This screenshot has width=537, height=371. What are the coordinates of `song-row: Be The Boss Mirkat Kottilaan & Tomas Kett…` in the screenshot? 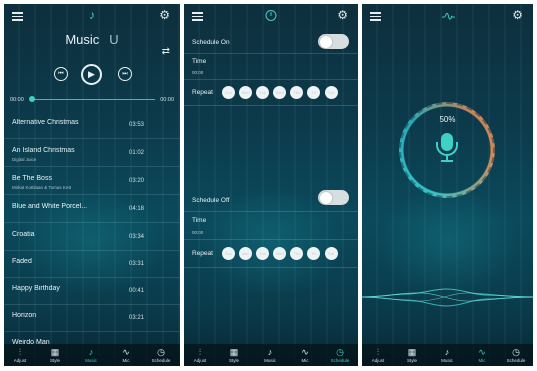 It's located at (92, 181).